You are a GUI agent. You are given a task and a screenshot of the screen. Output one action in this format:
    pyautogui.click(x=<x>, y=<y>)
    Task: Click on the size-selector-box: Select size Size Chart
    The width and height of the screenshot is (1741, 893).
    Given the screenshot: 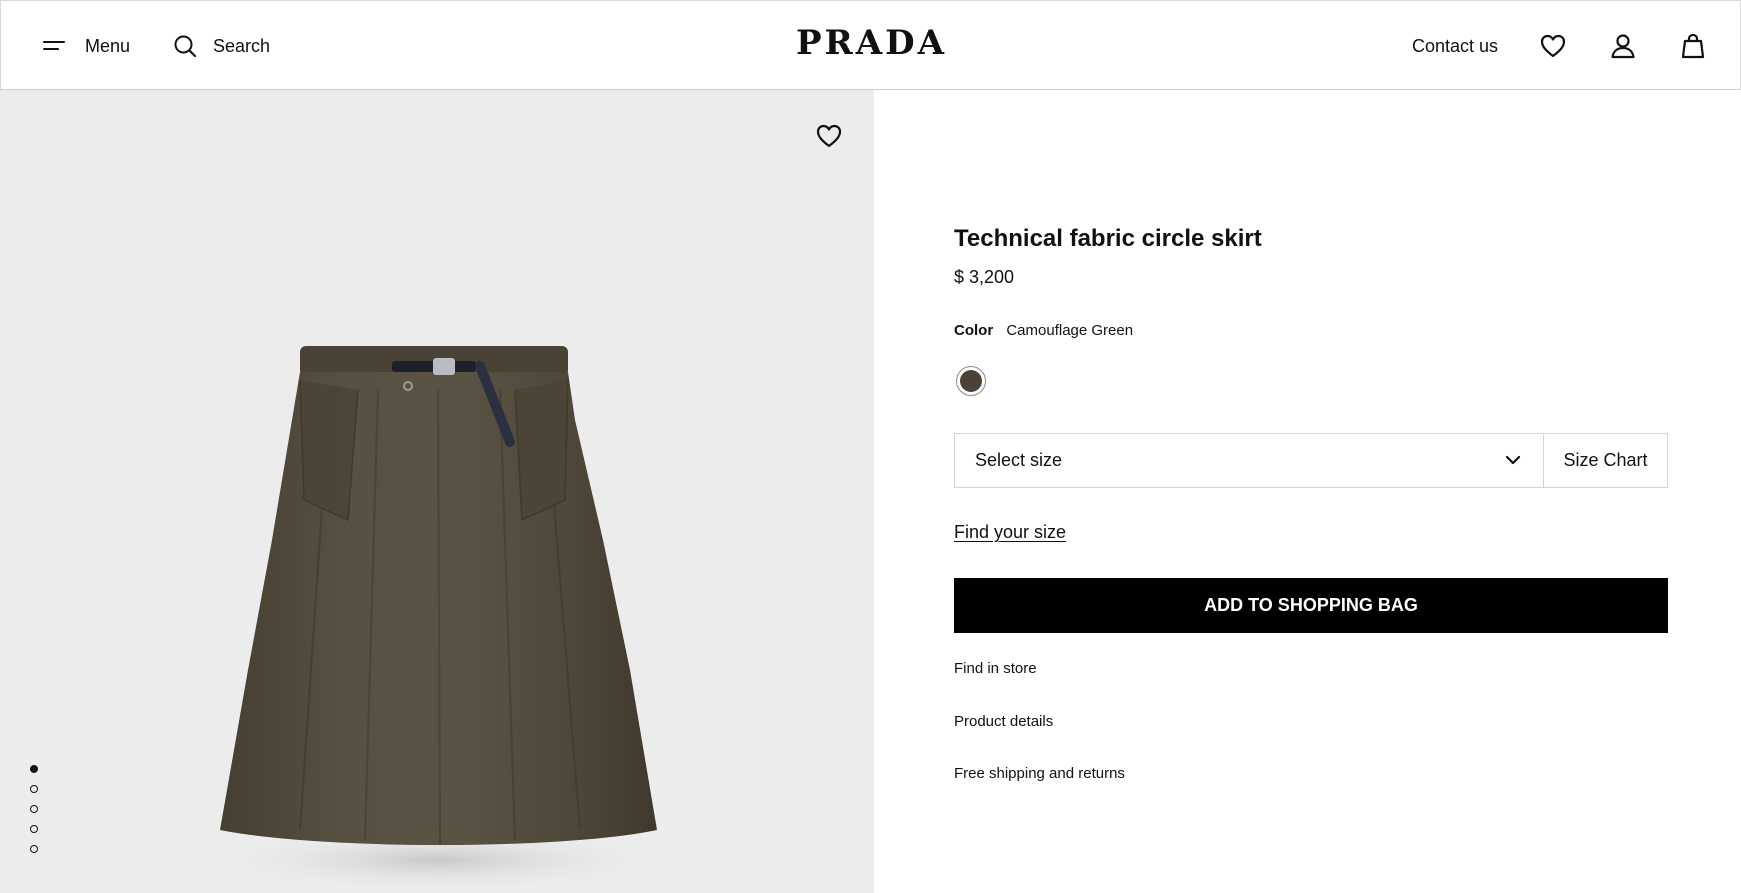 What is the action you would take?
    pyautogui.click(x=1311, y=460)
    